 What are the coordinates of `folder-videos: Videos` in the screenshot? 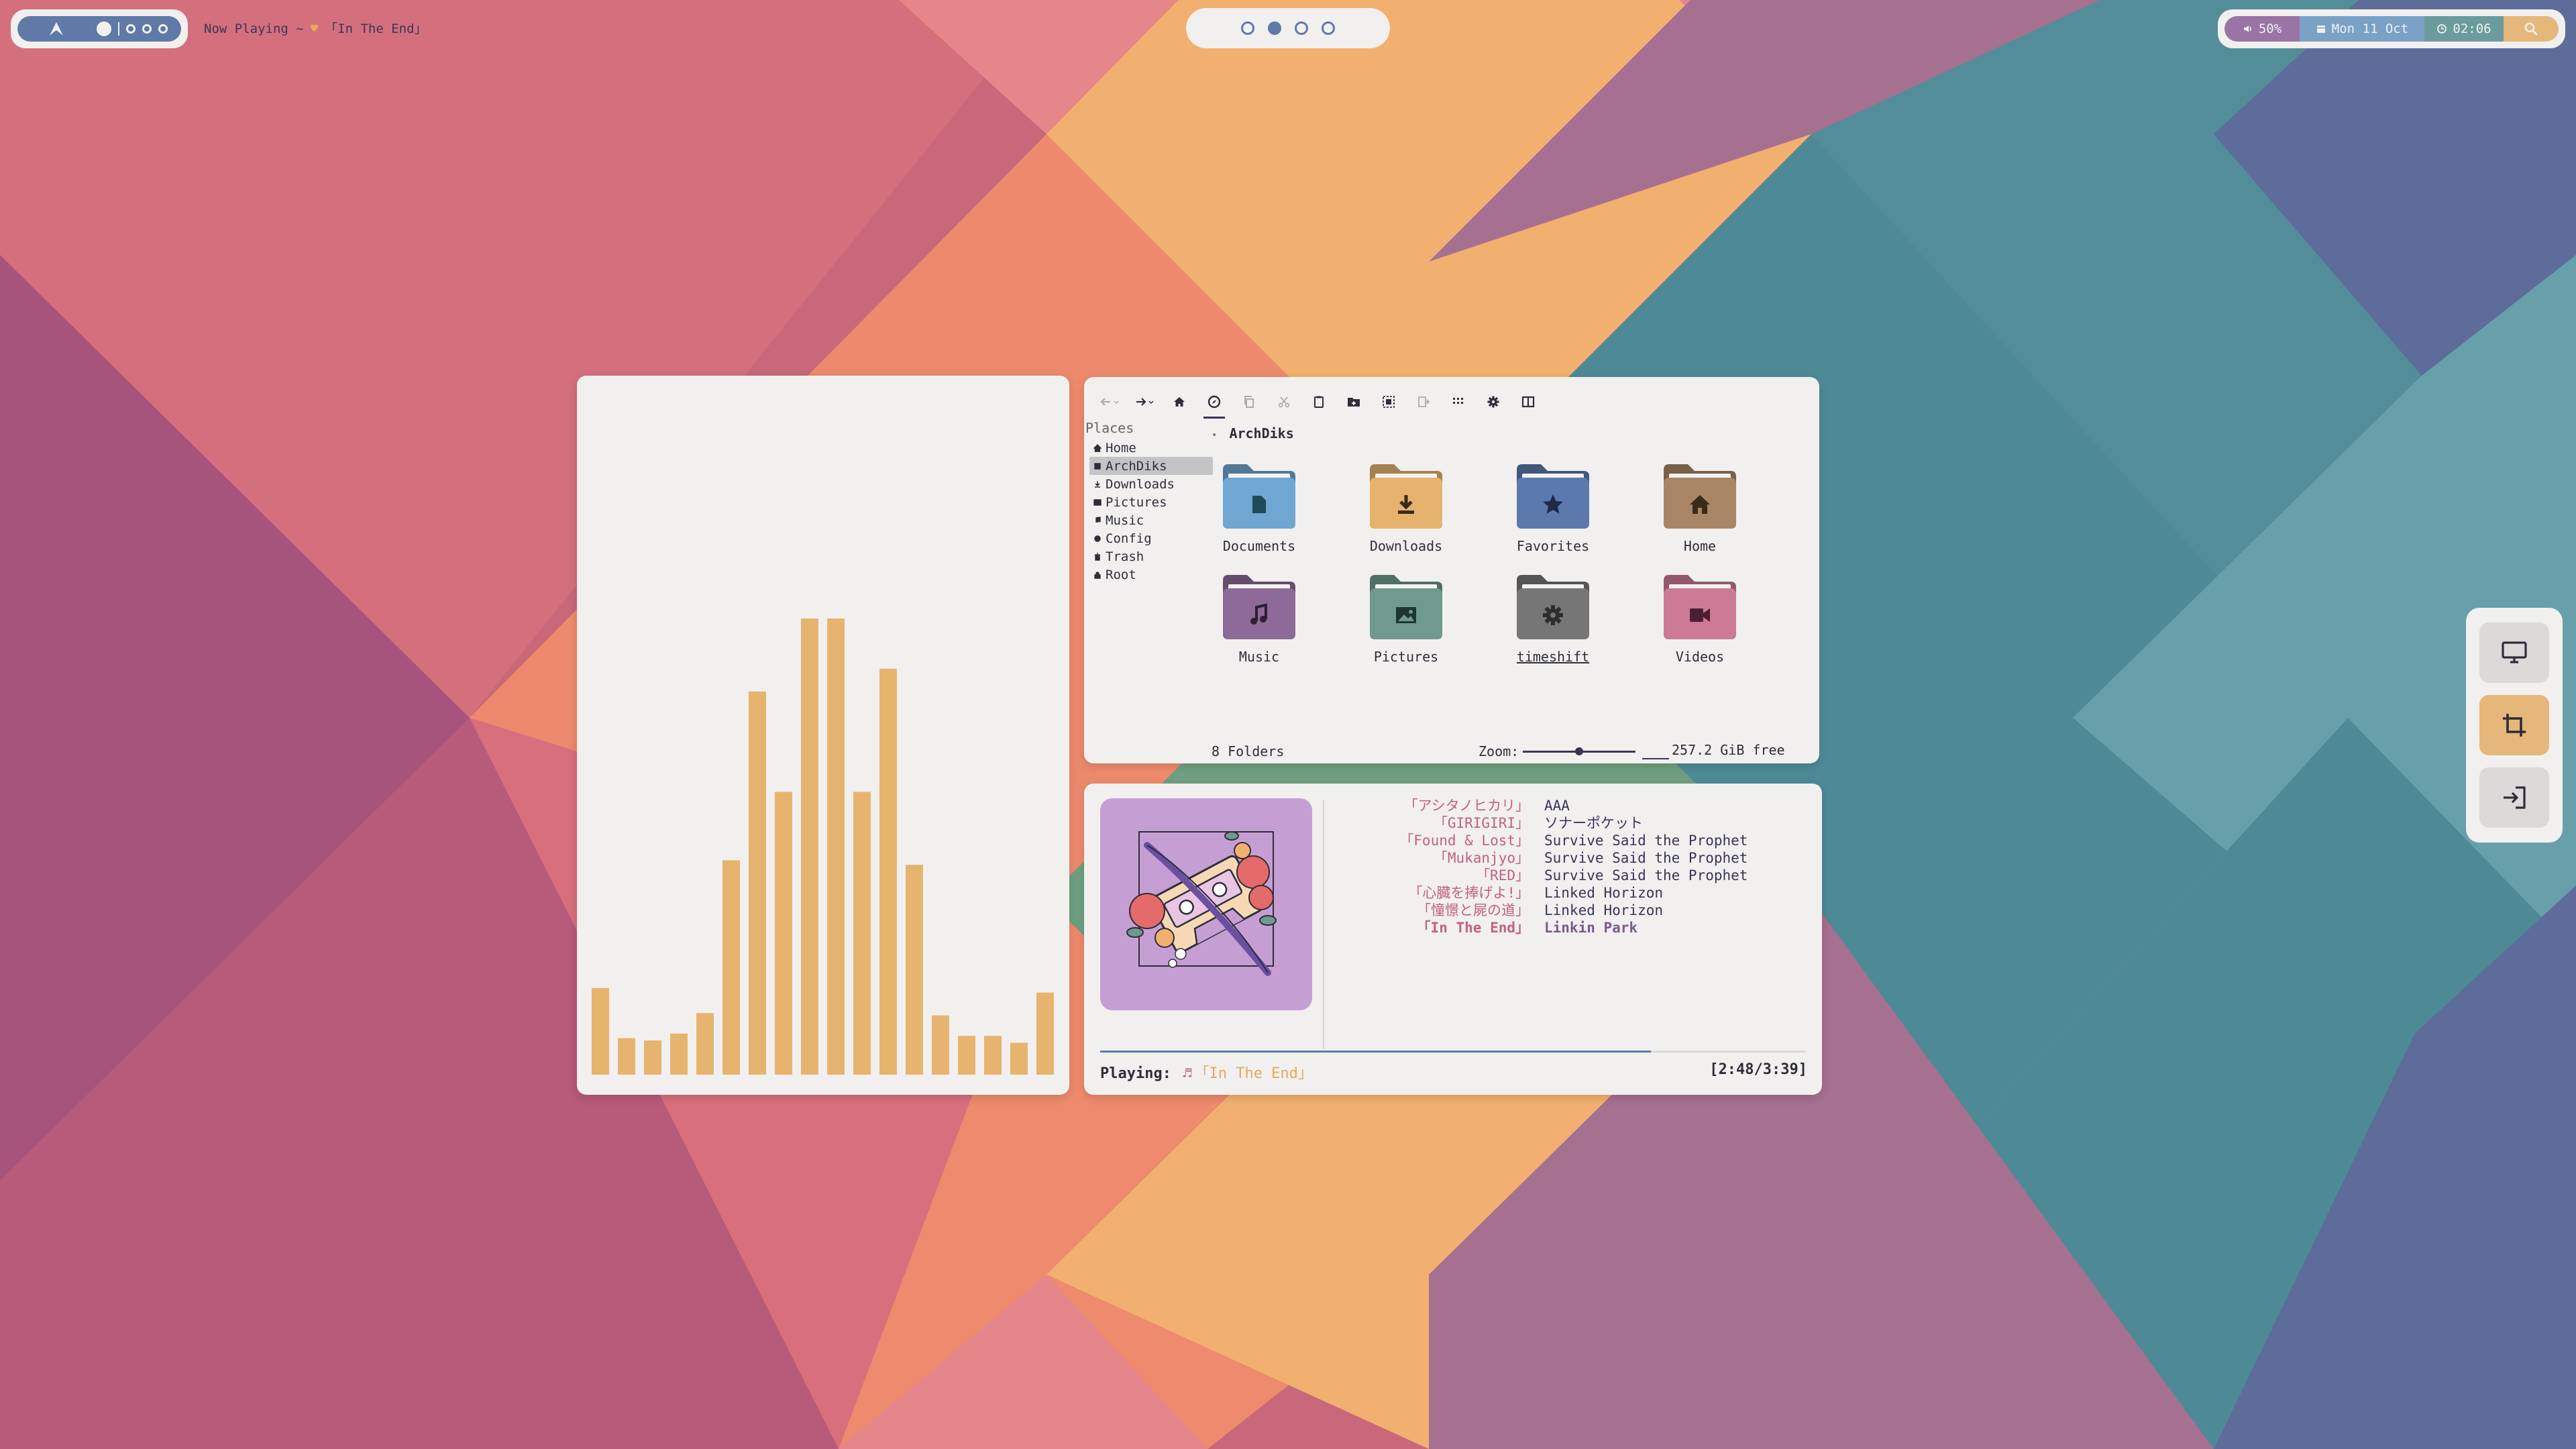 It's located at (1700, 618).